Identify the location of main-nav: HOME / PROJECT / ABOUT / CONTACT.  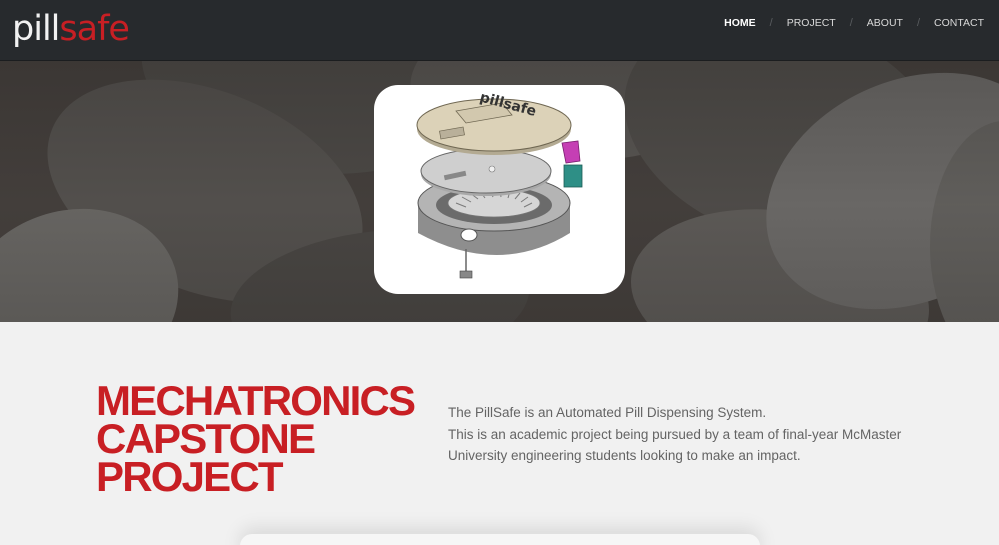
(854, 23).